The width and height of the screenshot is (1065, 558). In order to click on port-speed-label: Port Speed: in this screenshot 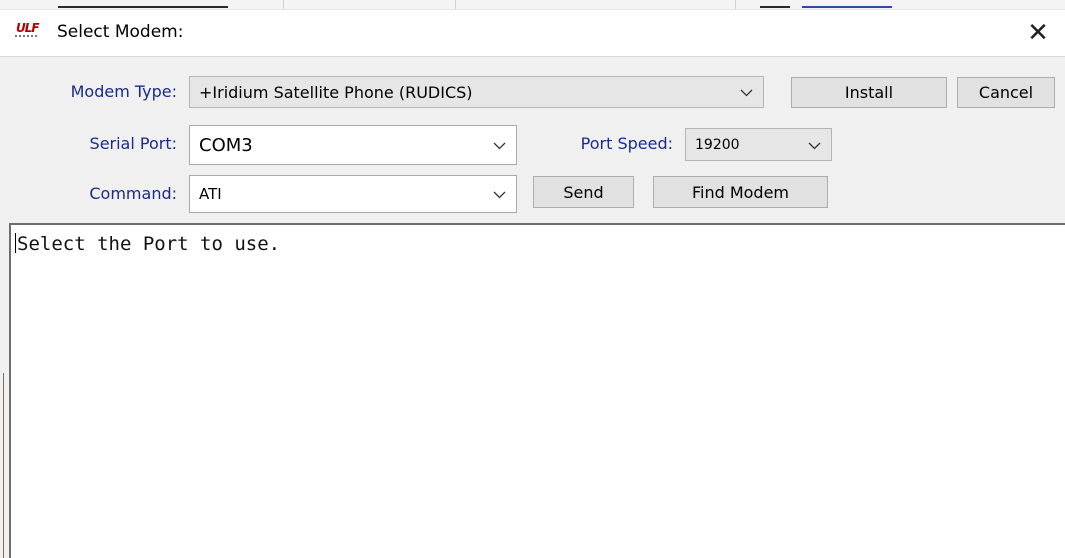, I will do `click(626, 143)`.